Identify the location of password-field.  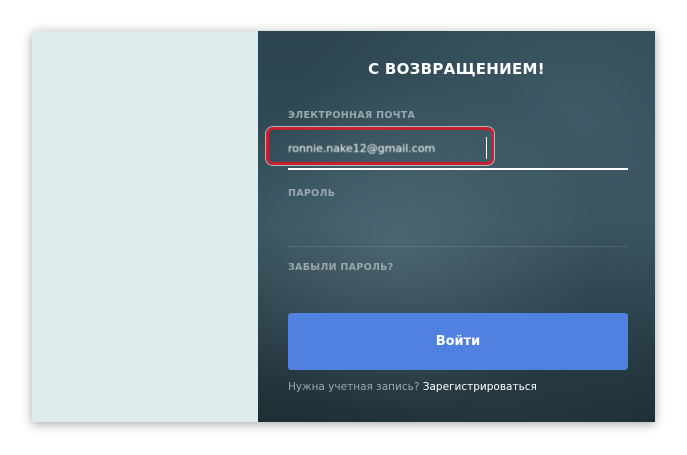
(458, 246).